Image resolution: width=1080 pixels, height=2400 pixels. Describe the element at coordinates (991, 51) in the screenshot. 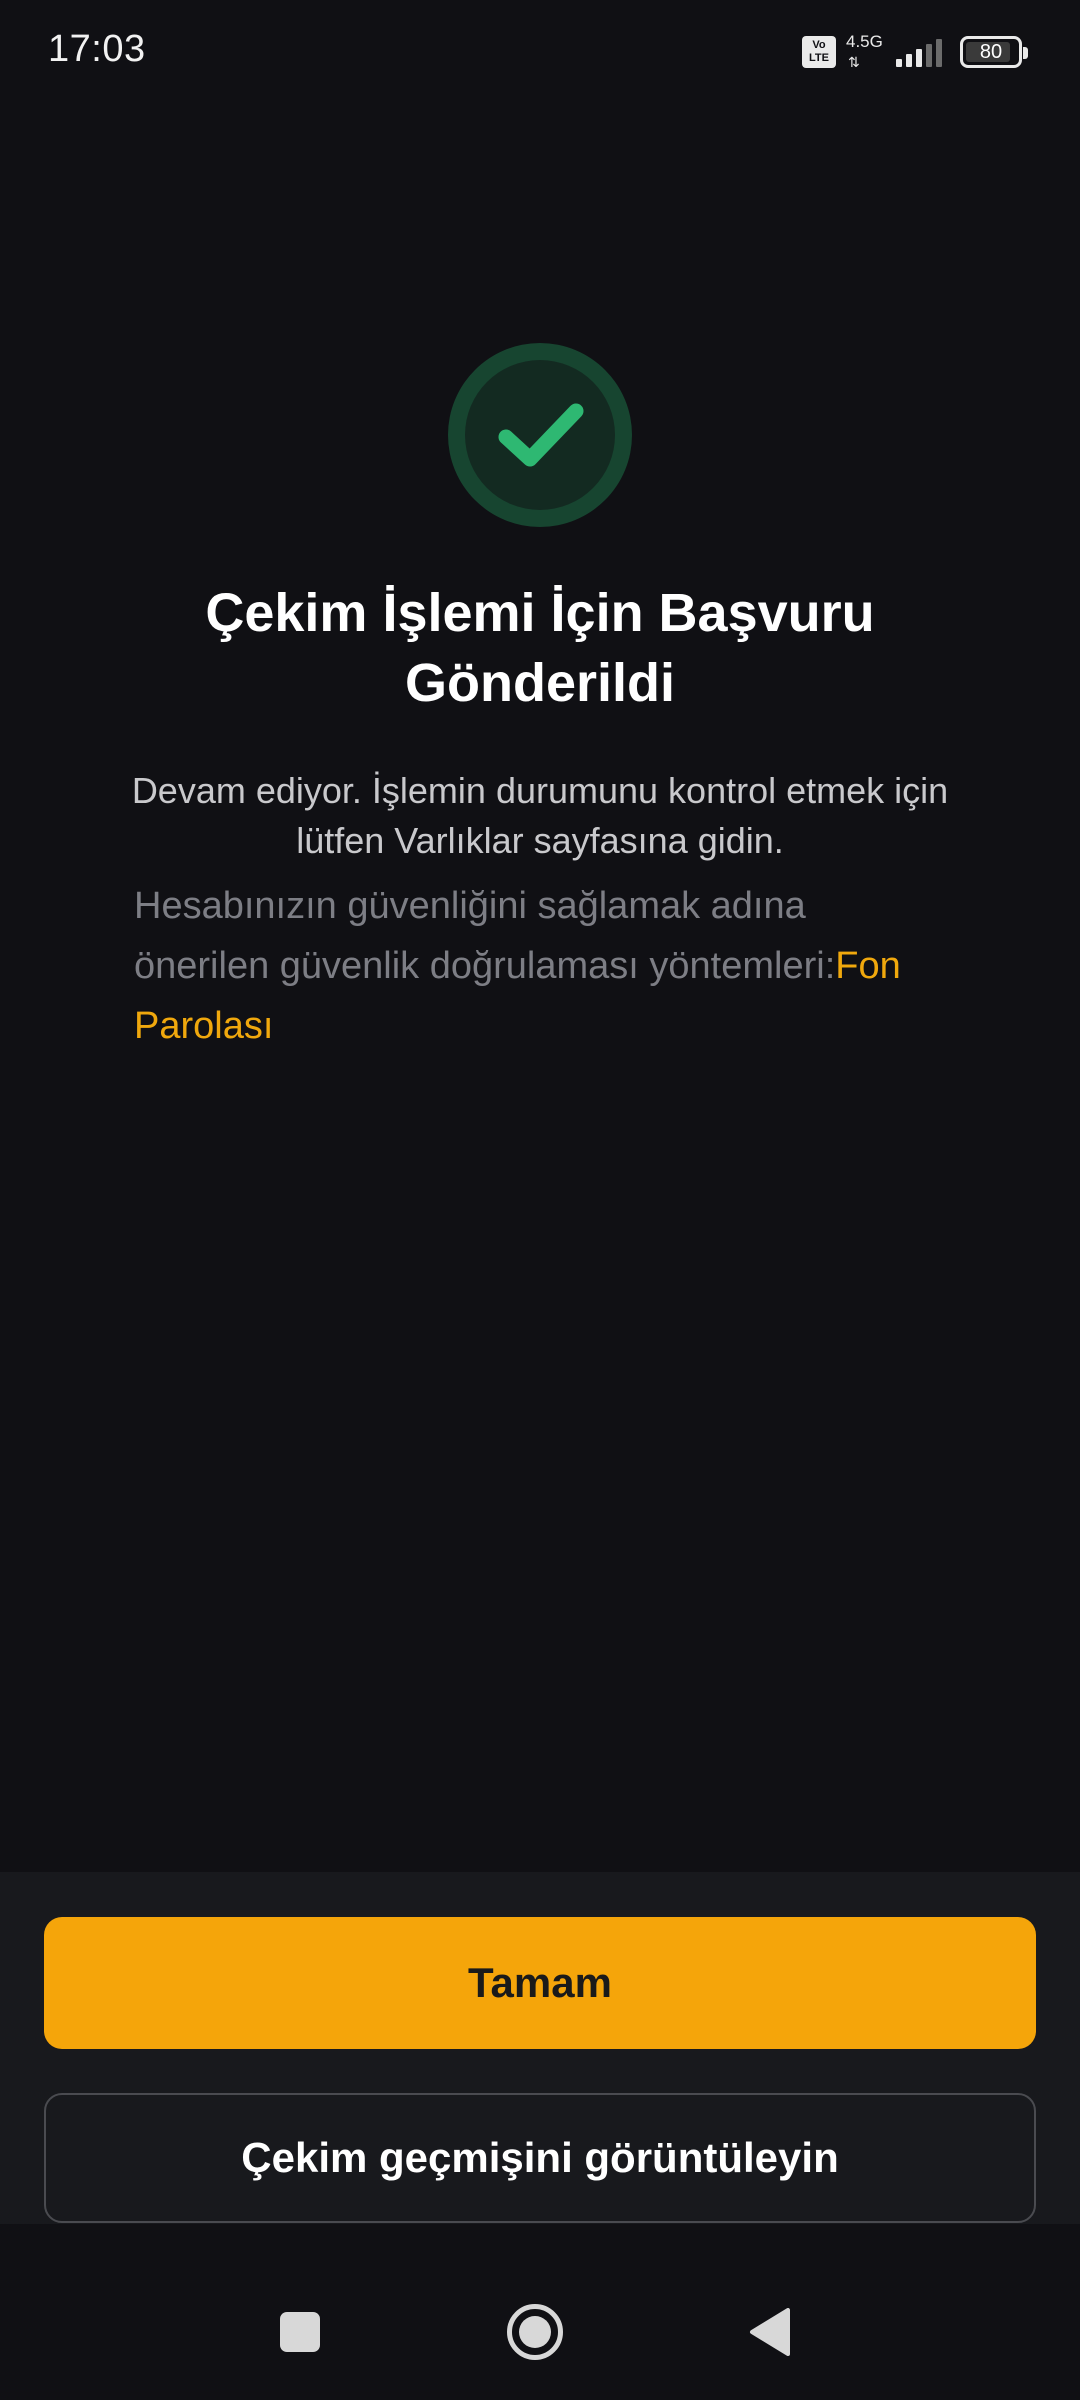

I see `battery-level: 80` at that location.